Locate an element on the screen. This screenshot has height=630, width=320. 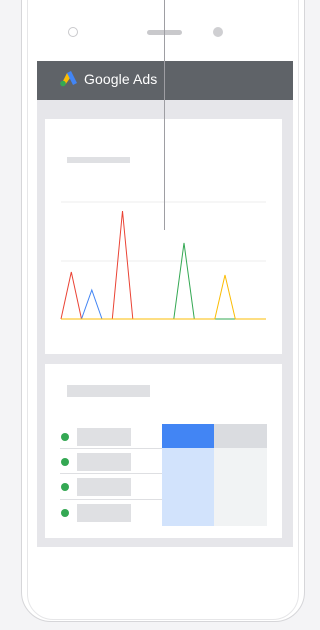
table-column-body is located at coordinates (240, 487).